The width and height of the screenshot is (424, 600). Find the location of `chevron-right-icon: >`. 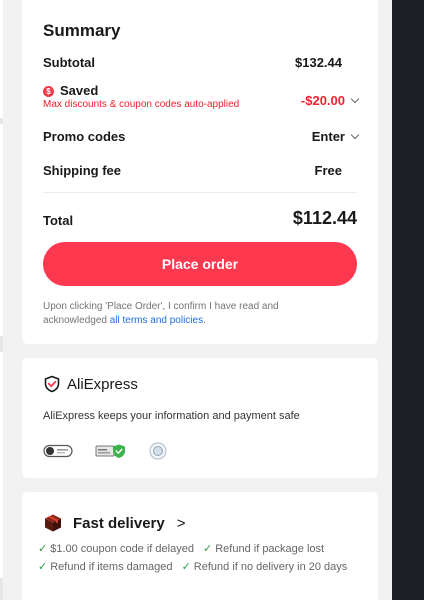

chevron-right-icon: > is located at coordinates (181, 523).